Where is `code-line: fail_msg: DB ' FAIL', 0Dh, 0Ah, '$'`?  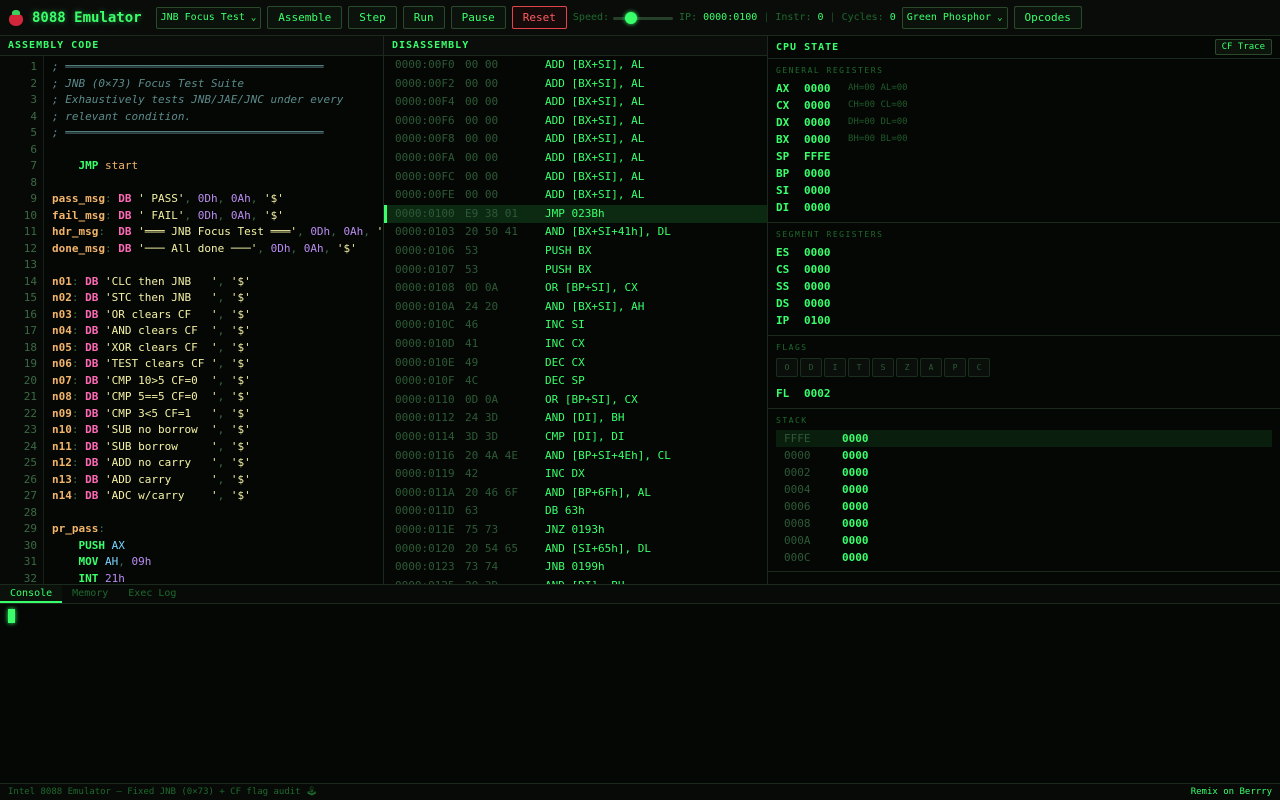
code-line: fail_msg: DB ' FAIL', 0Dh, 0Ah, '$' is located at coordinates (168, 216).